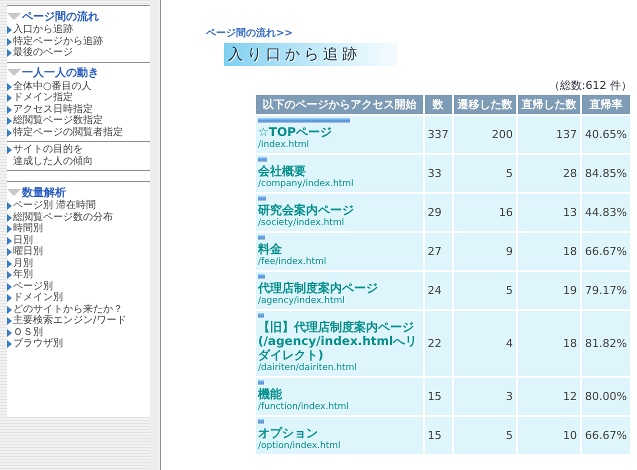  What do you see at coordinates (69, 320) in the screenshot?
I see `sidebar-link: 主要検索エンジン/ワード` at bounding box center [69, 320].